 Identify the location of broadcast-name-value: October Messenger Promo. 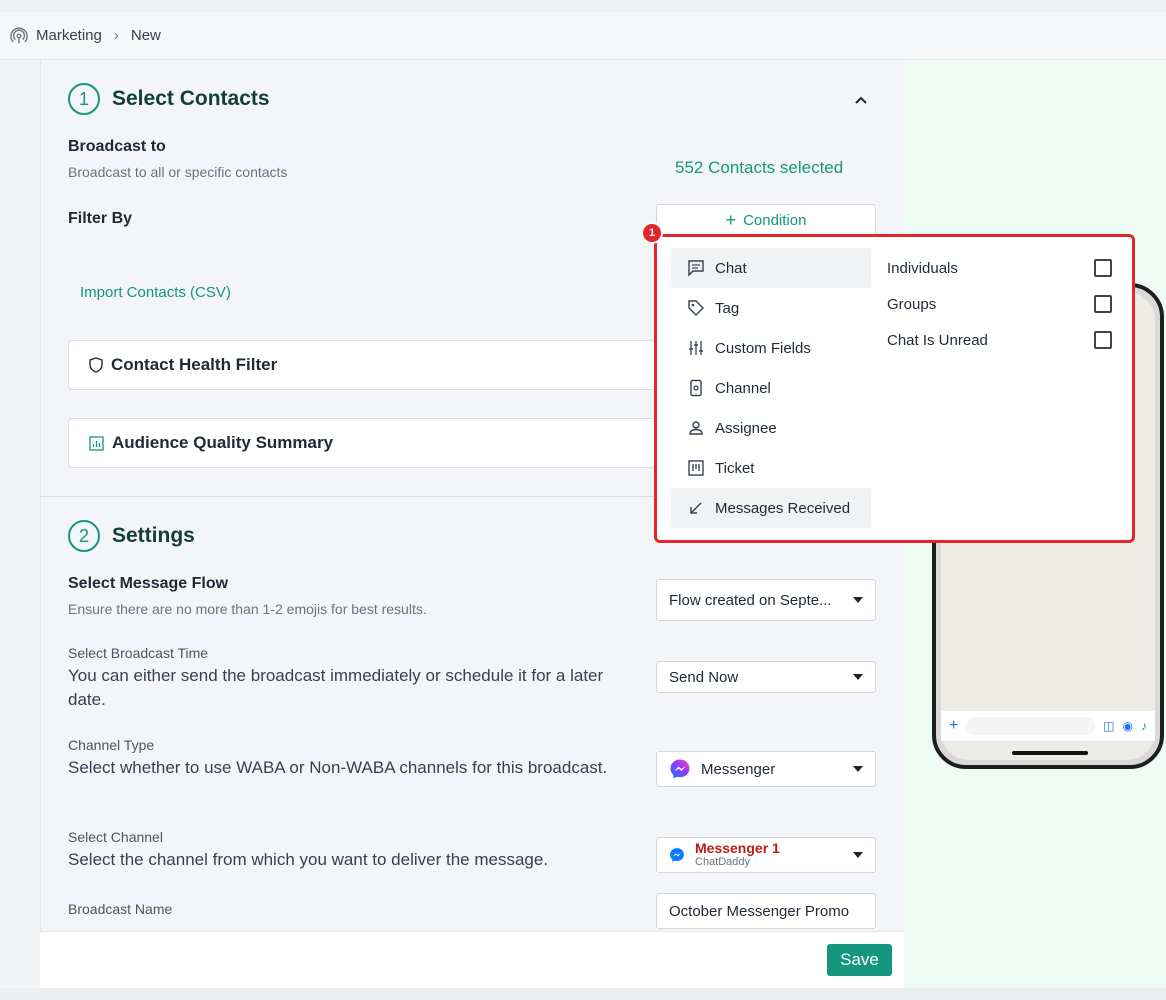
(759, 911).